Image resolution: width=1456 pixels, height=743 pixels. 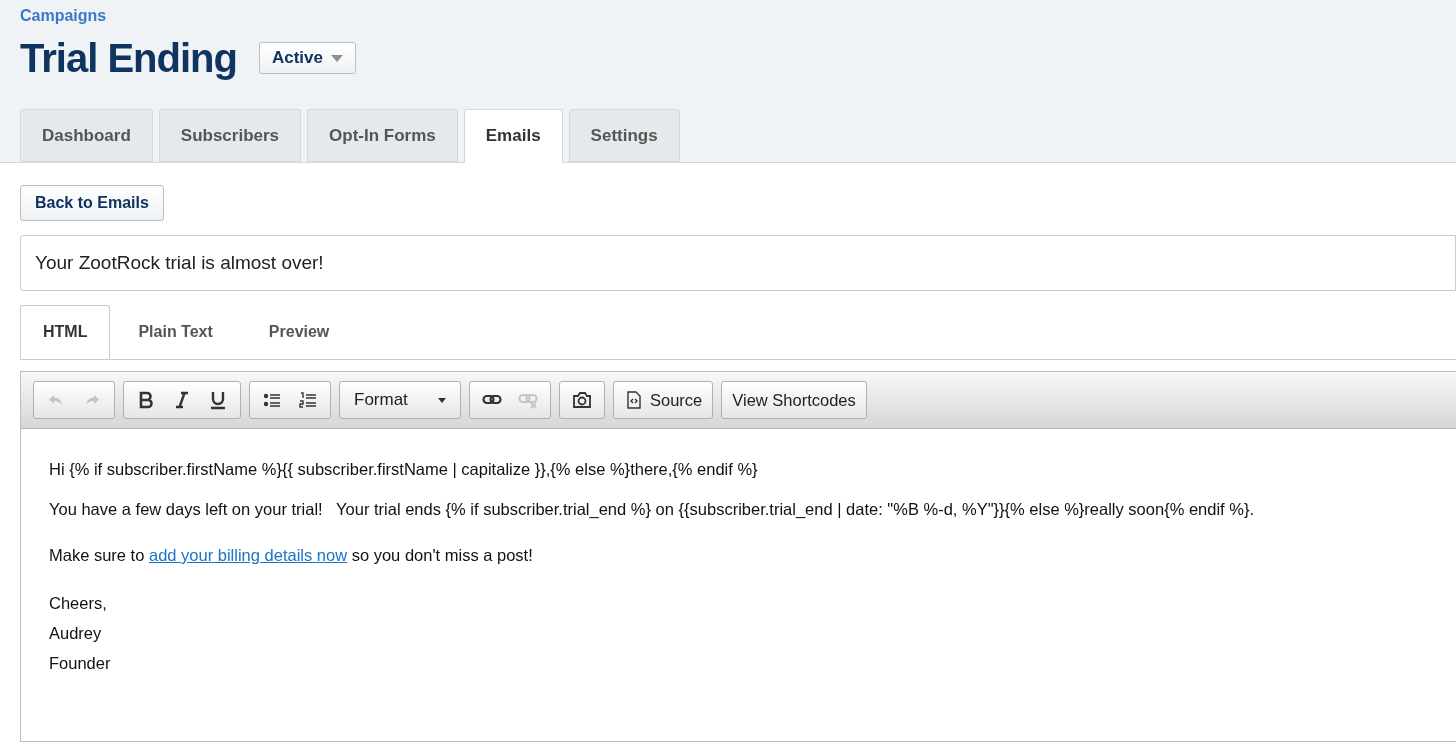 I want to click on signature-line: Cheers,, so click(x=78, y=603).